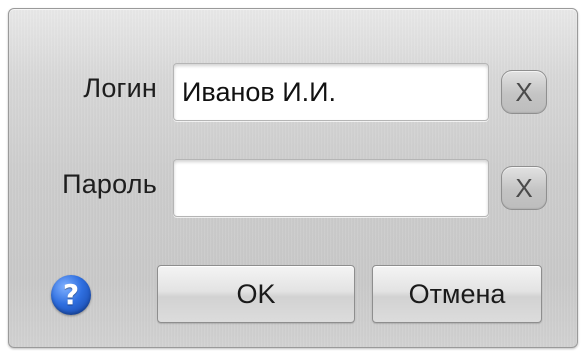 This screenshot has width=584, height=351. What do you see at coordinates (256, 294) in the screenshot?
I see `ok-button: OK` at bounding box center [256, 294].